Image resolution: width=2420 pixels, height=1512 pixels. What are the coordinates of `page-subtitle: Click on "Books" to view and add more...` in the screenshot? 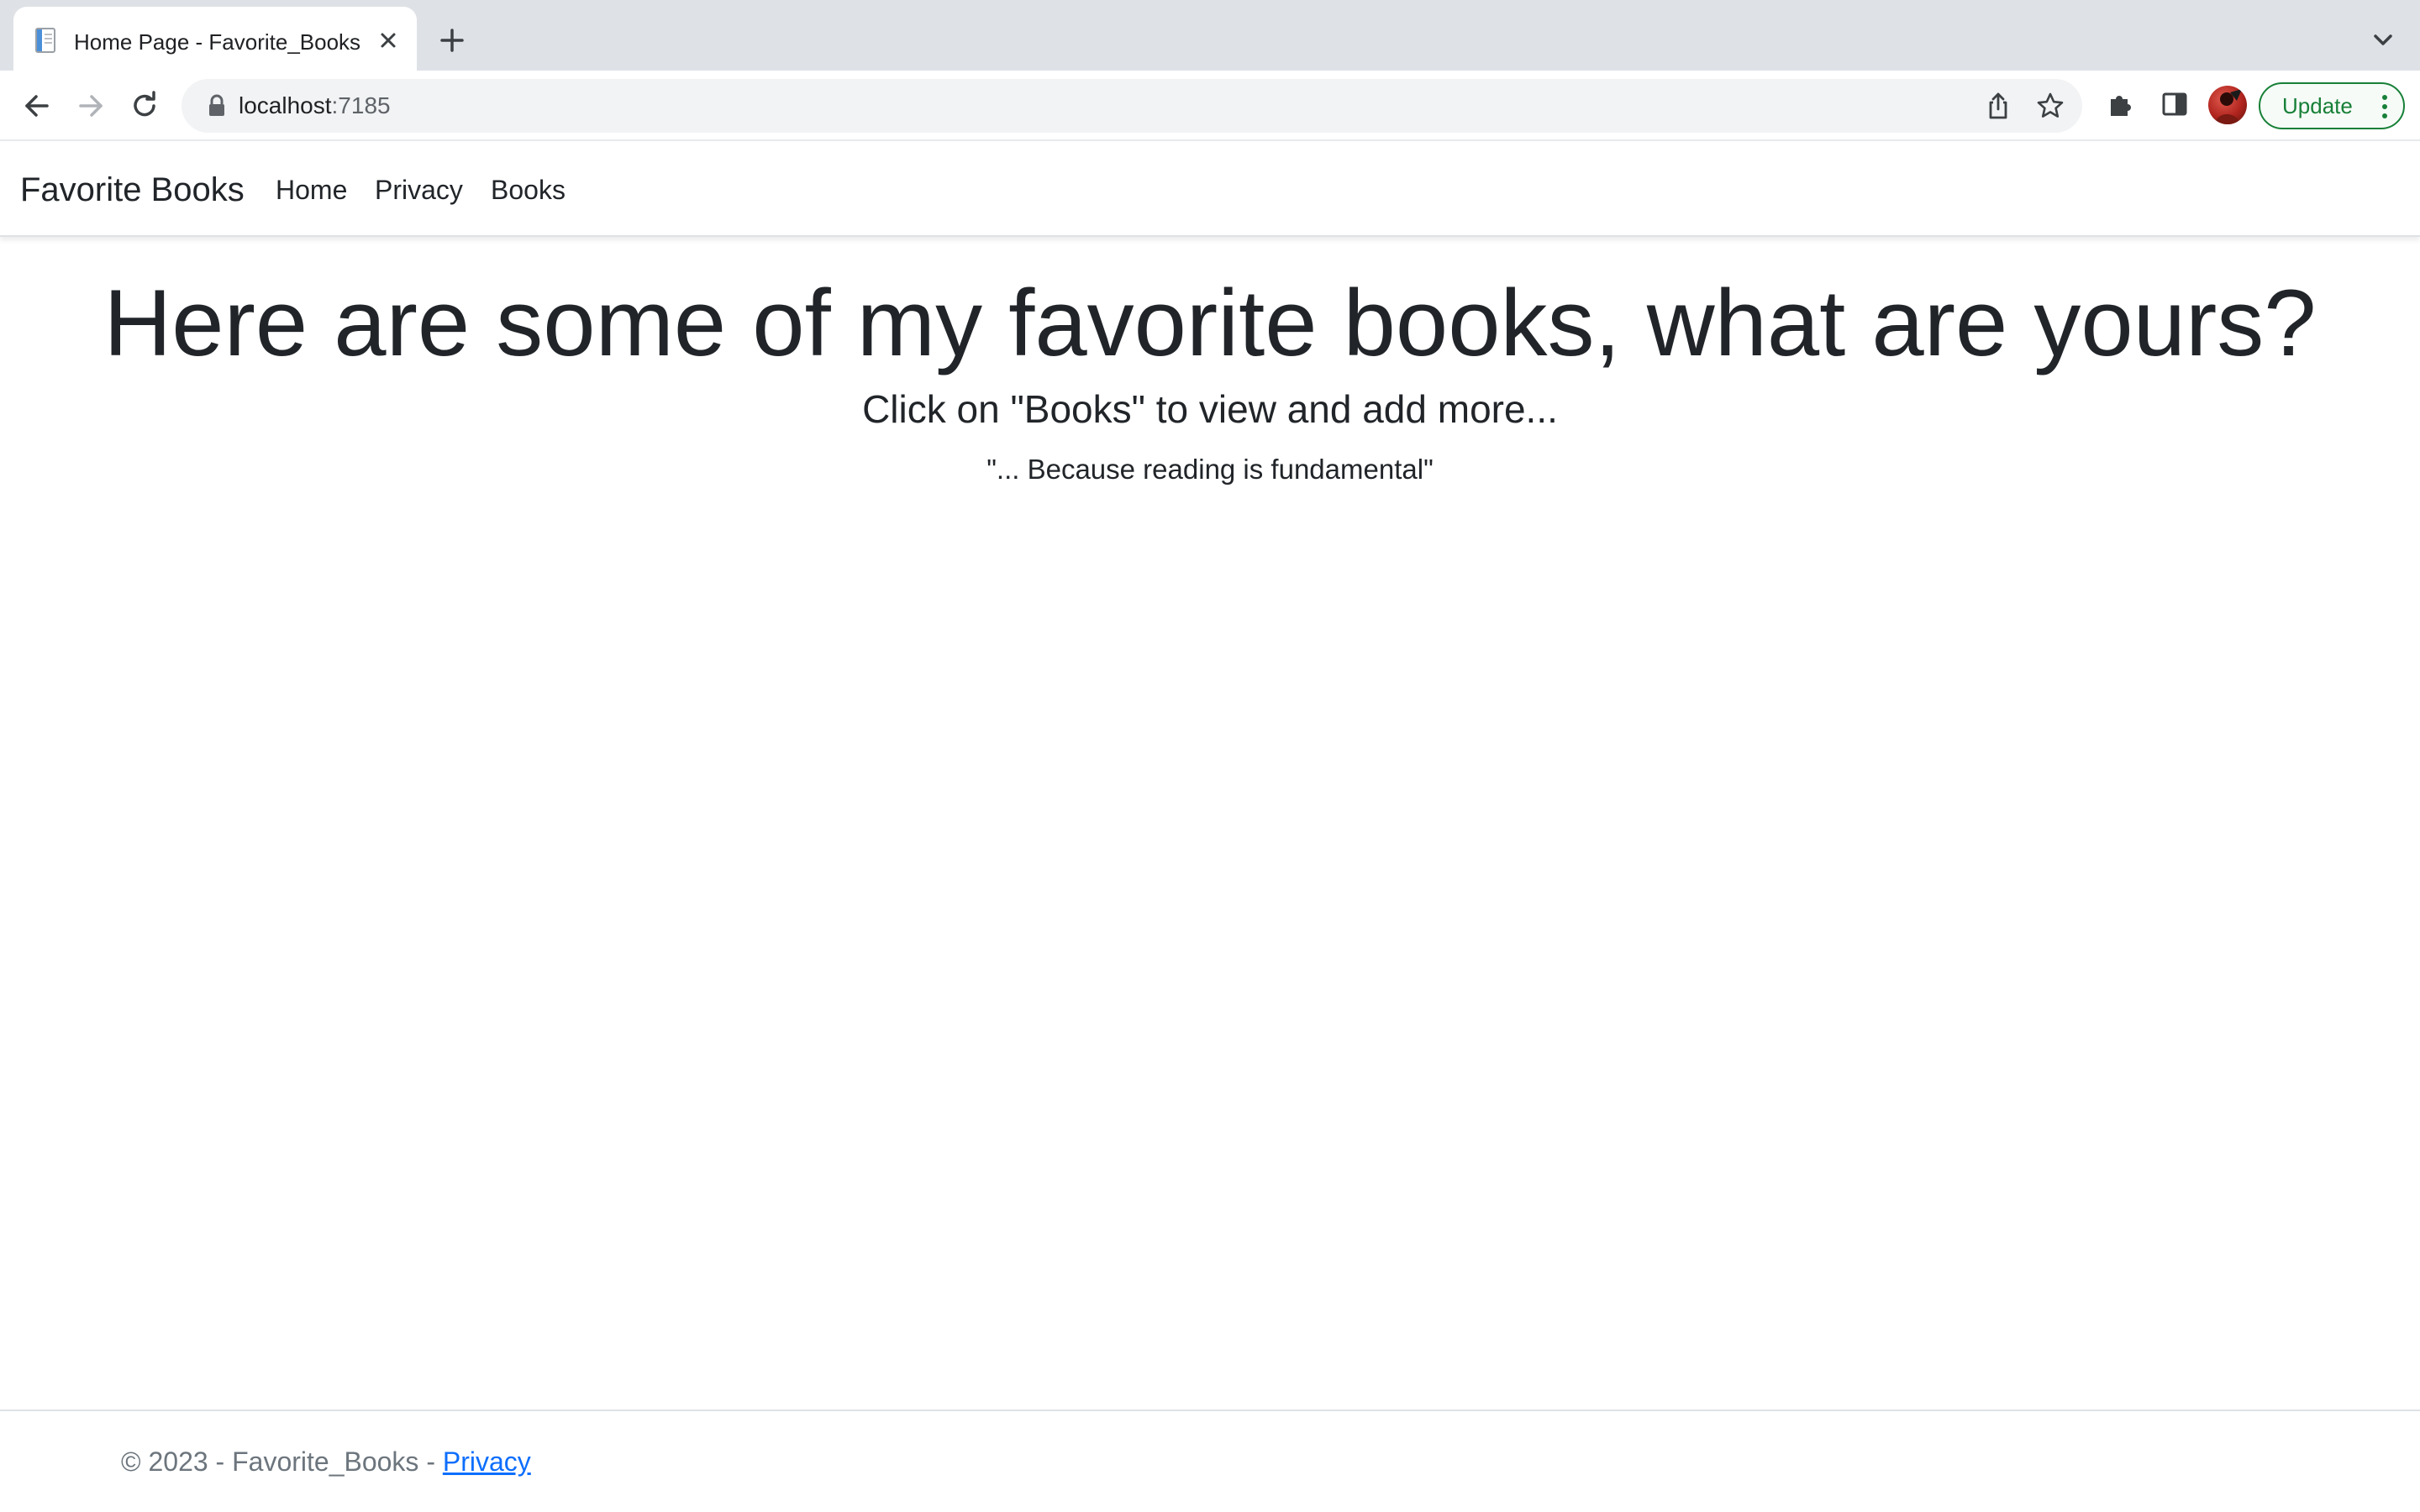 It's located at (1210, 409).